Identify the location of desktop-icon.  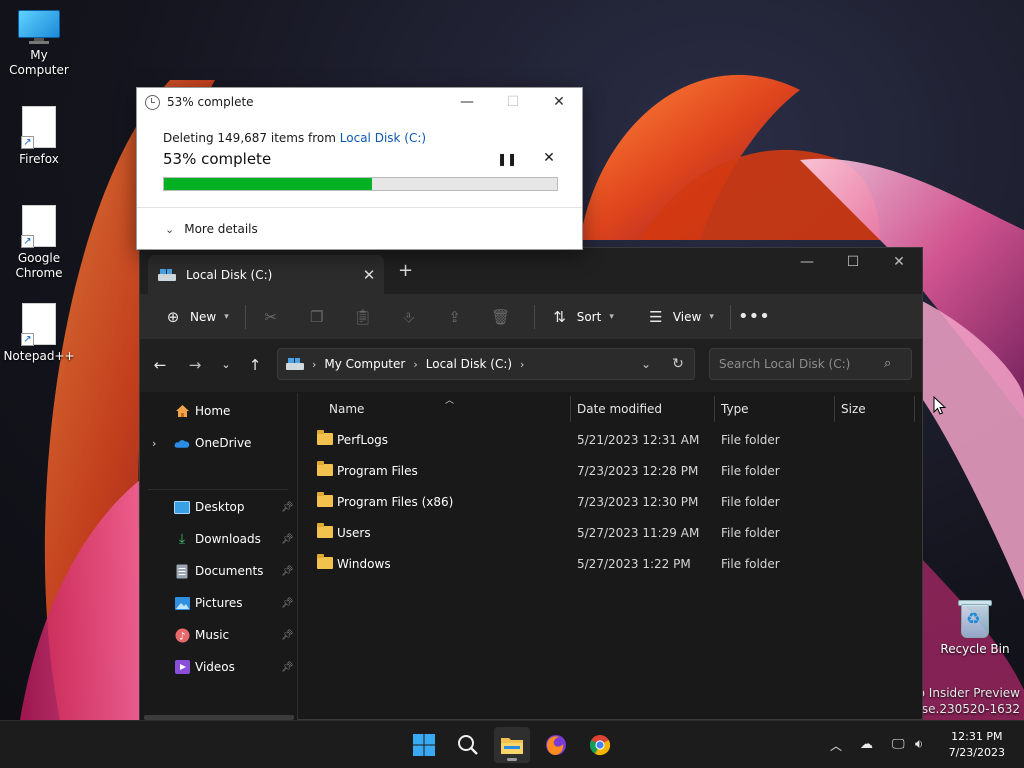
(182, 507).